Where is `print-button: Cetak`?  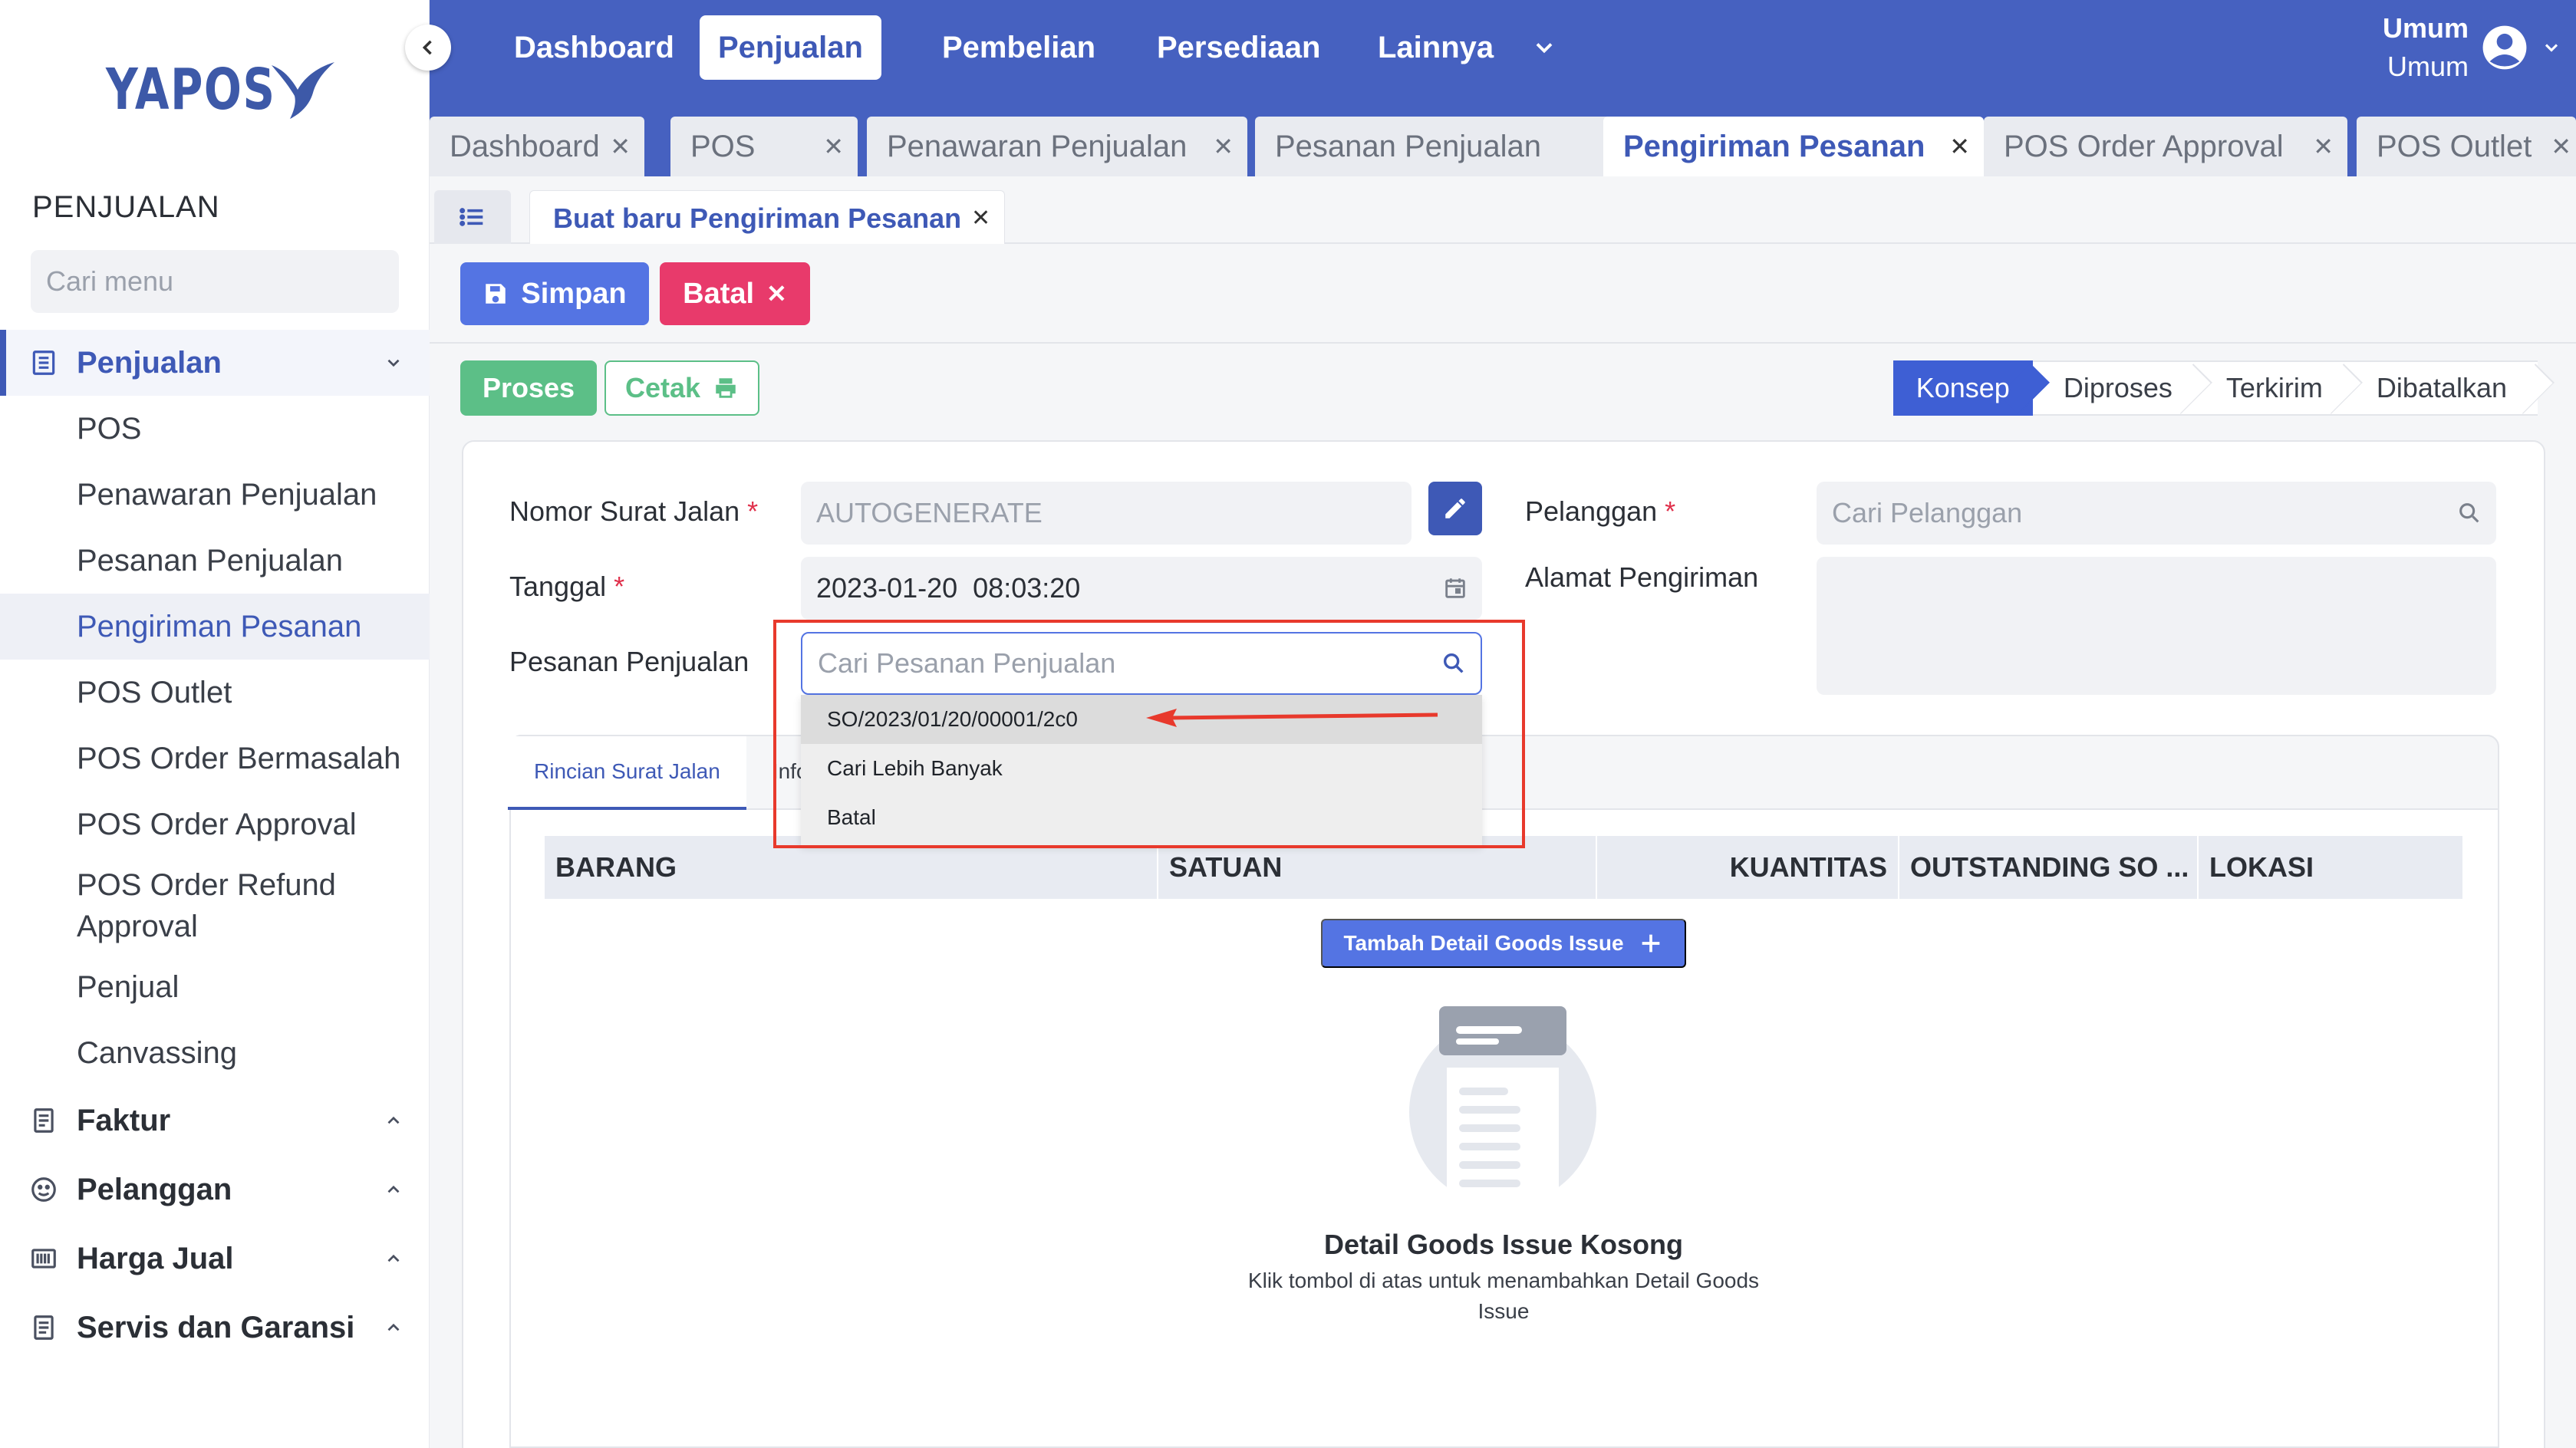
print-button: Cetak is located at coordinates (681, 388).